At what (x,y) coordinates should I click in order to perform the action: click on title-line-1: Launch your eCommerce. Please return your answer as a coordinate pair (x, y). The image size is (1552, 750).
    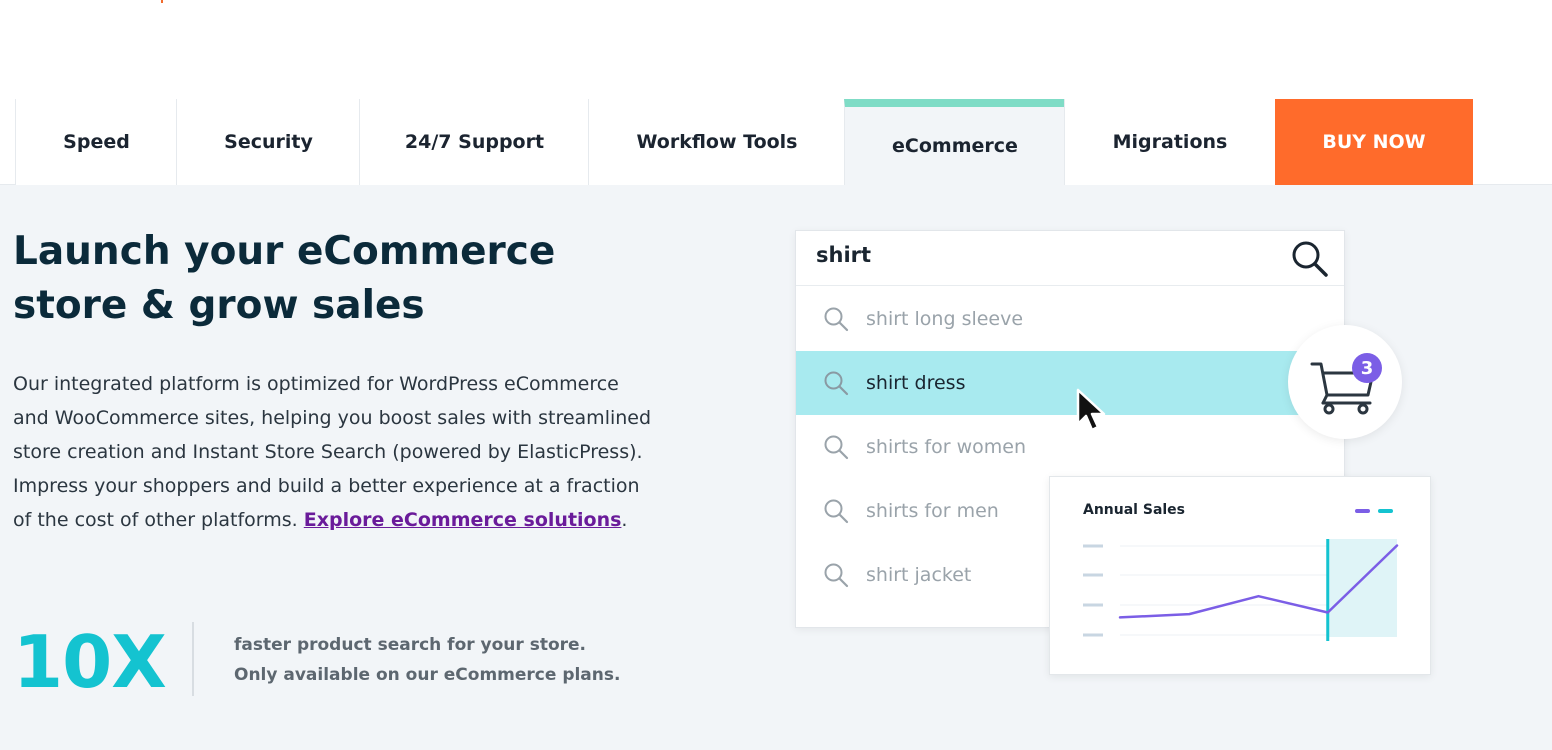
    Looking at the image, I should click on (284, 251).